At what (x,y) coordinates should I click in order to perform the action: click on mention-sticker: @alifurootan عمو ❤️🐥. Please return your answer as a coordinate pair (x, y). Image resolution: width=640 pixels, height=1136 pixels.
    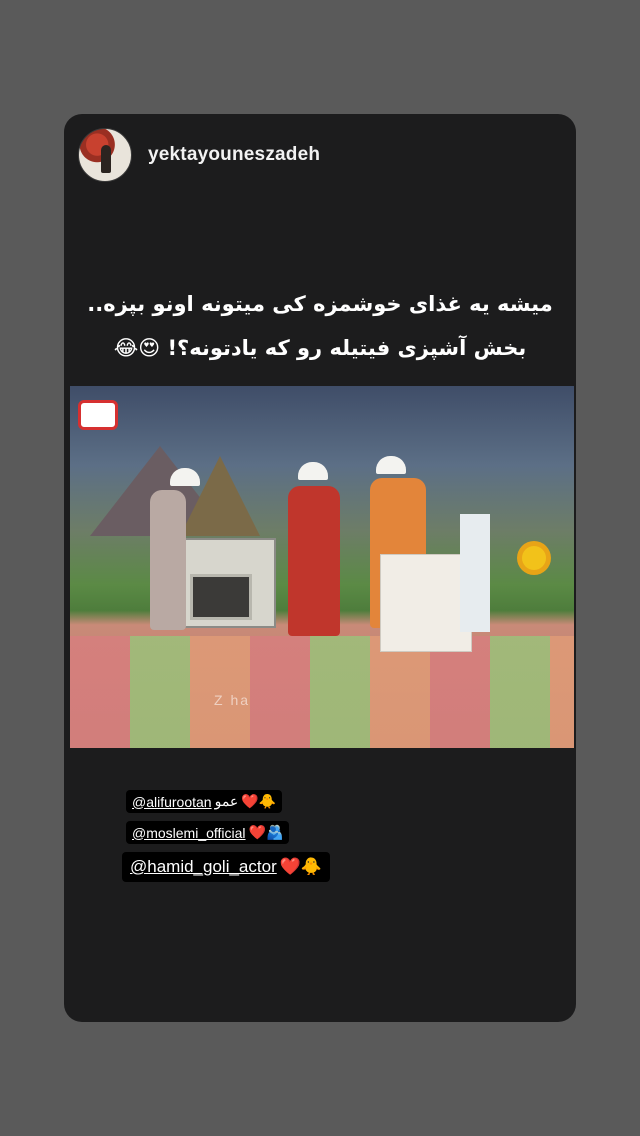
    Looking at the image, I should click on (204, 801).